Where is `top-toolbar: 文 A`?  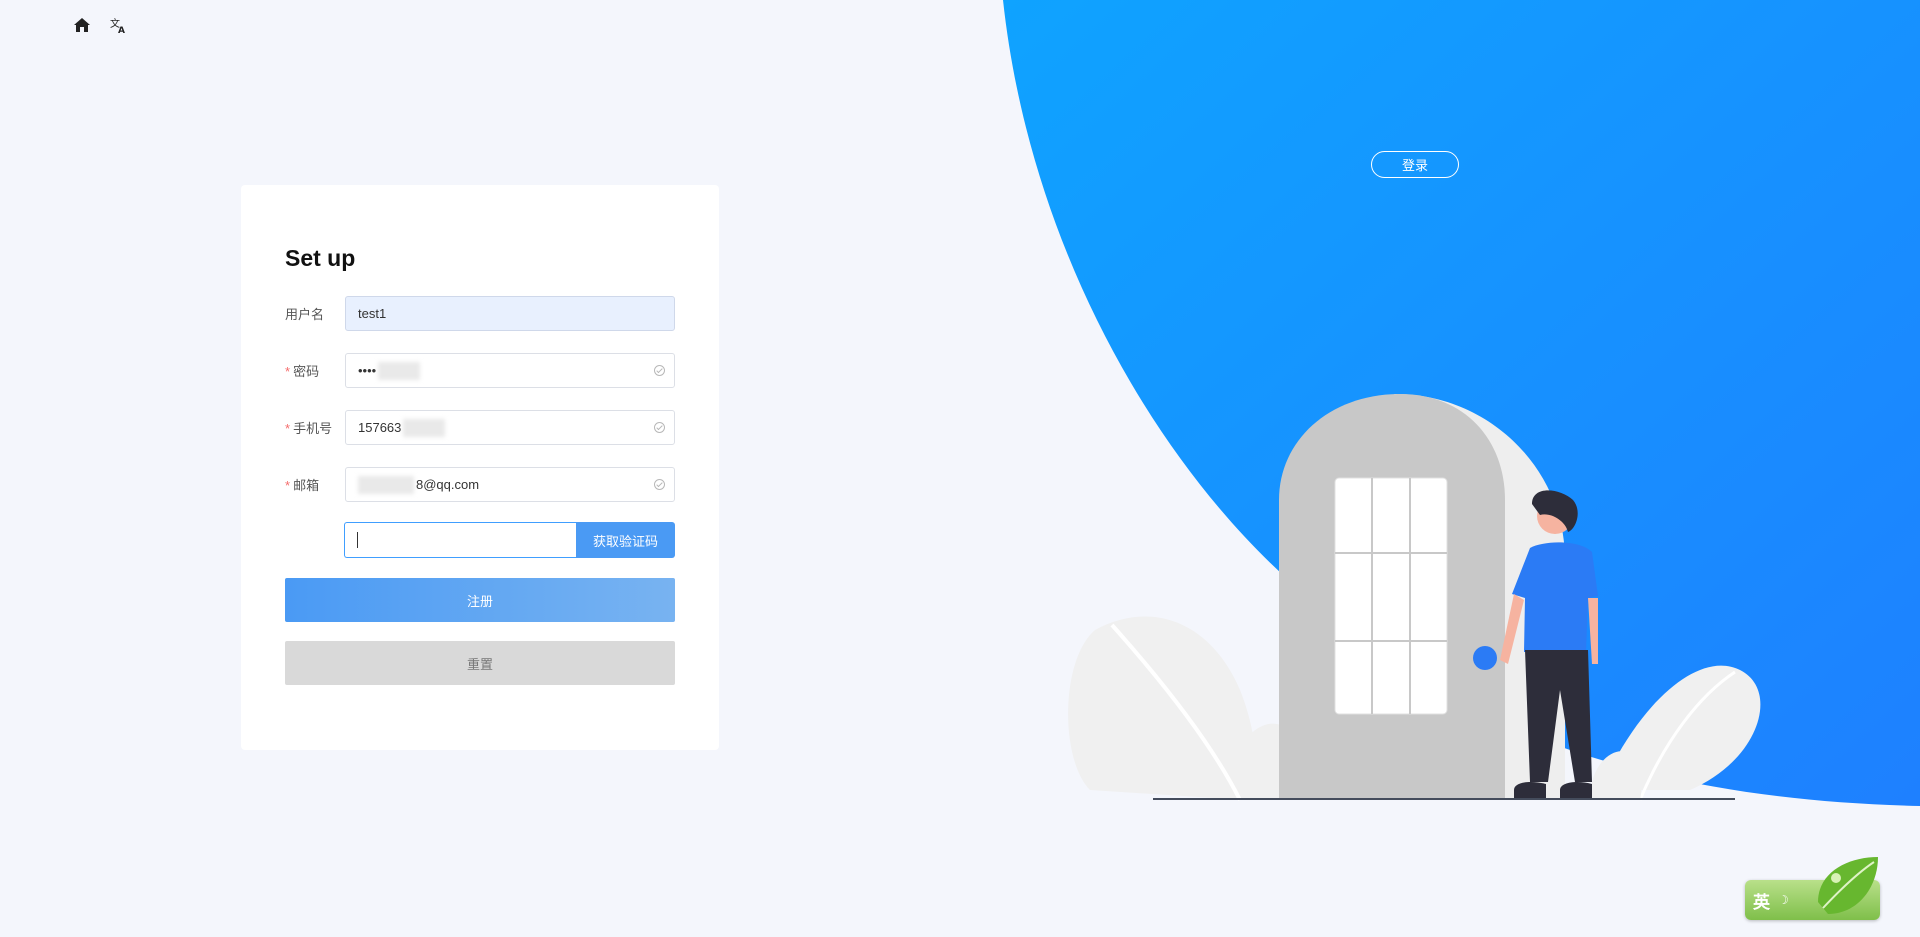 top-toolbar: 文 A is located at coordinates (100, 25).